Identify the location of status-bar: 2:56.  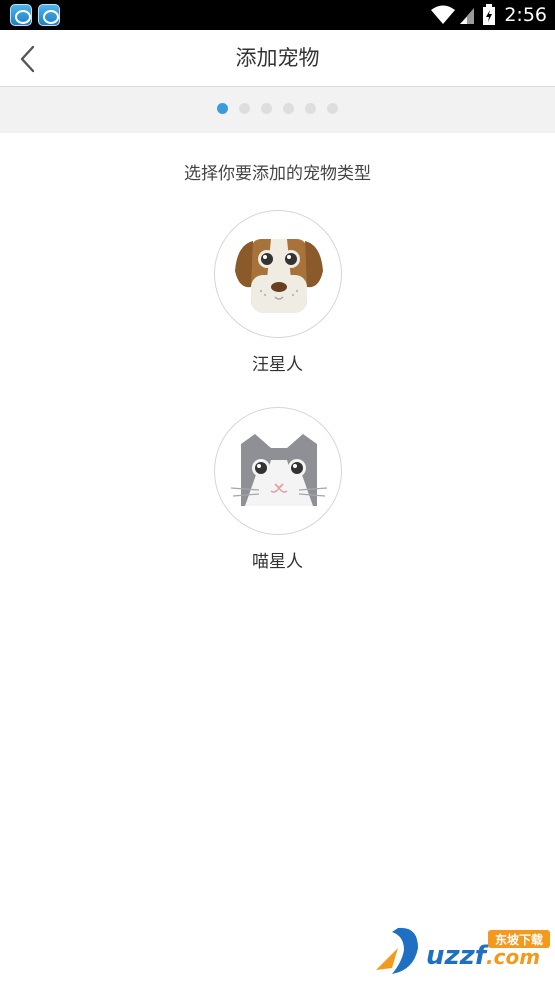
(277, 15).